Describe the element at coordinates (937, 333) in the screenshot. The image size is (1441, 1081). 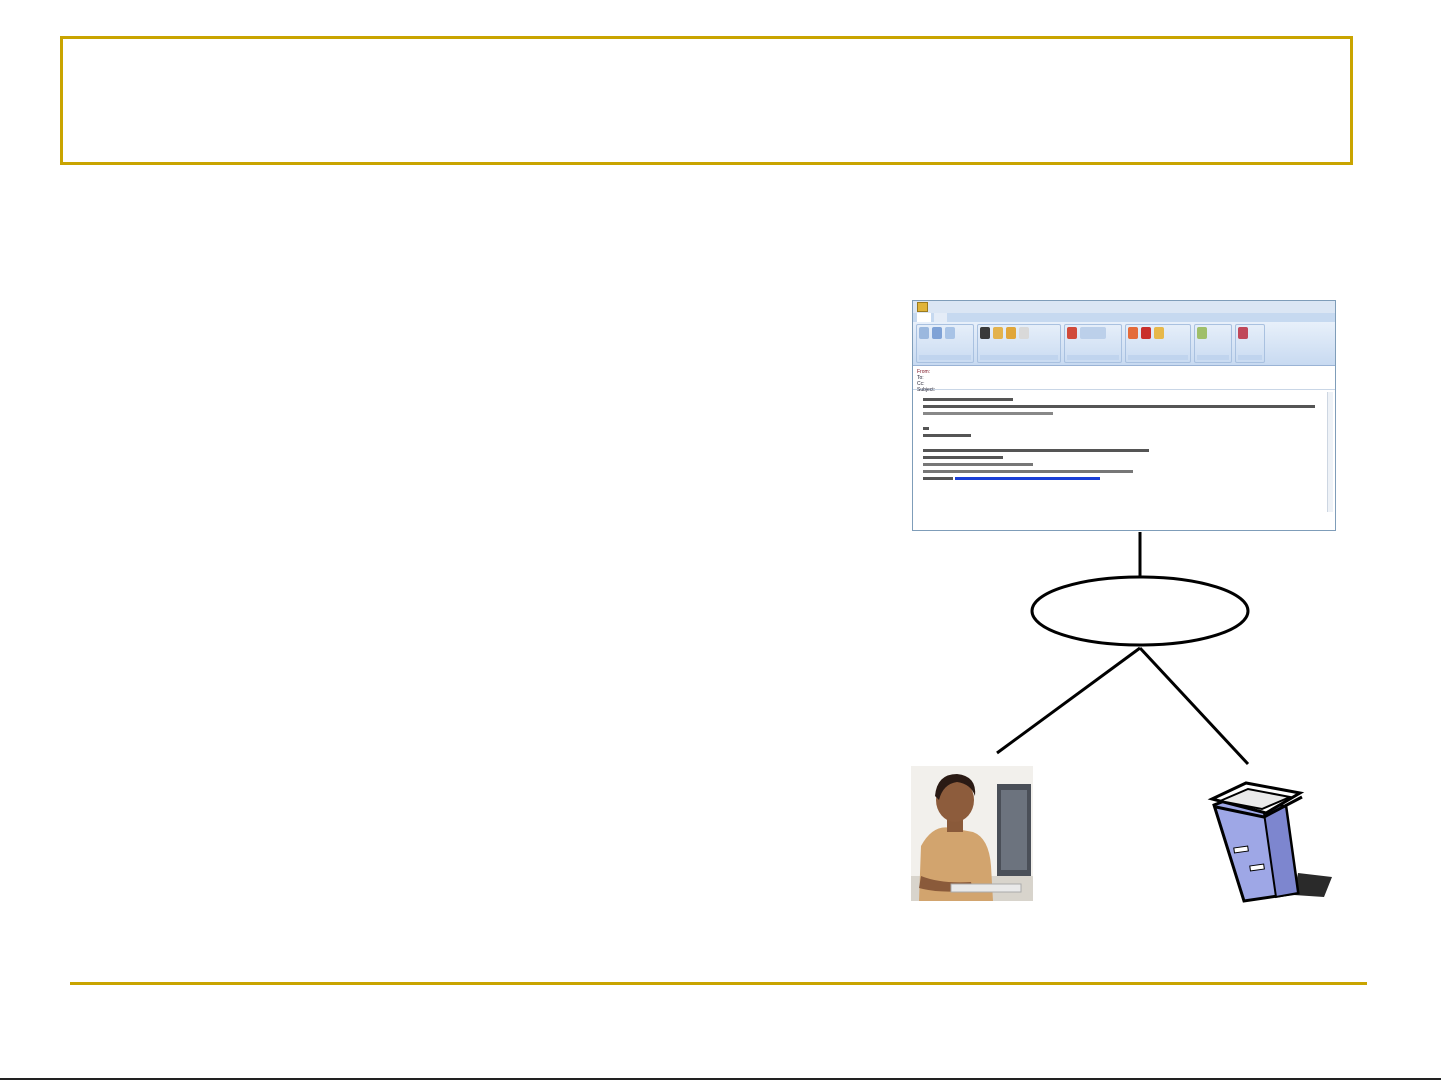
I see `reply-all-icon` at that location.